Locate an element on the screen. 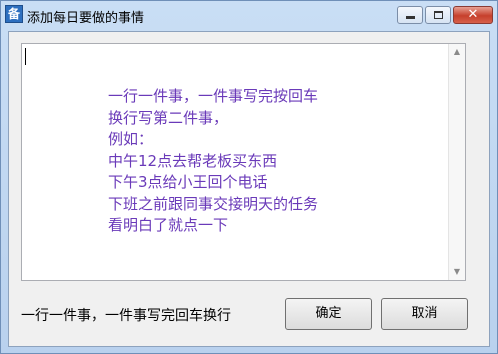 The image size is (498, 354). window-title: 添加每日要做的事情 is located at coordinates (86, 18).